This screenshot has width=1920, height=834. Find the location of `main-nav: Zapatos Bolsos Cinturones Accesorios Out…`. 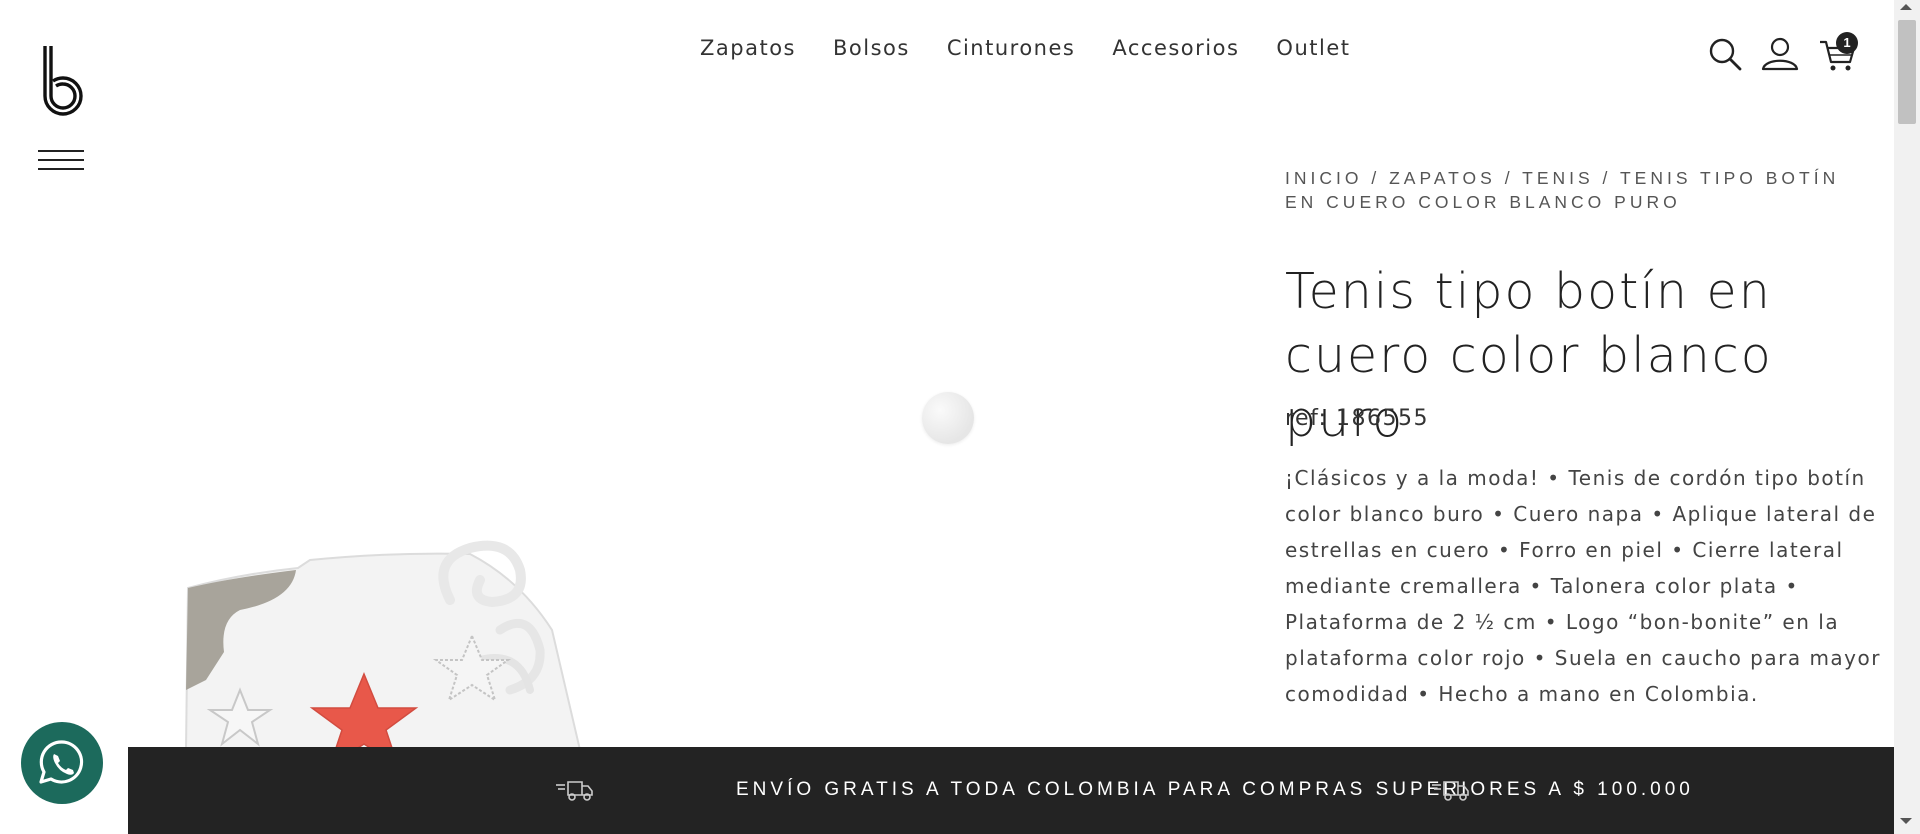

main-nav: Zapatos Bolsos Cinturones Accesorios Out… is located at coordinates (1043, 48).